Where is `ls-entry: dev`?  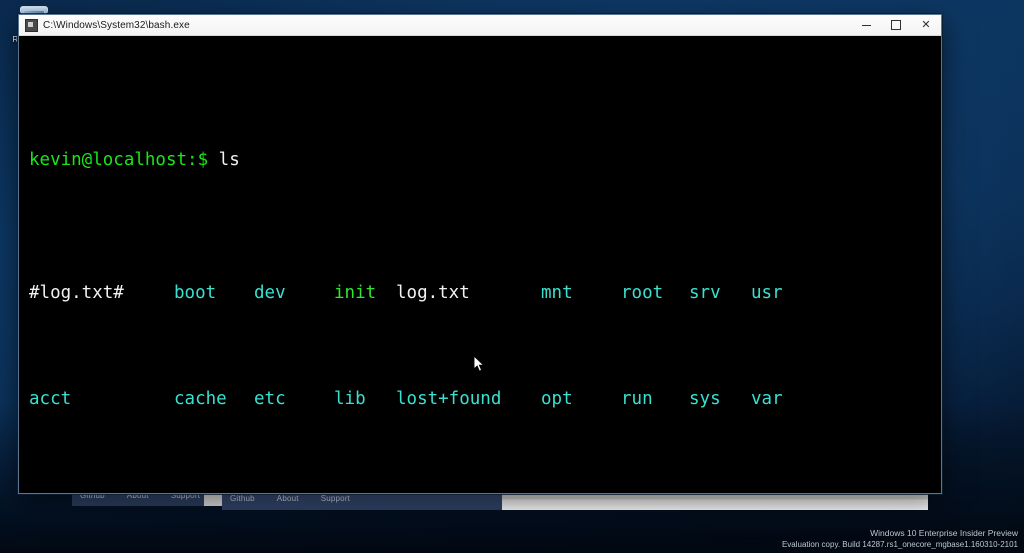 ls-entry: dev is located at coordinates (270, 292).